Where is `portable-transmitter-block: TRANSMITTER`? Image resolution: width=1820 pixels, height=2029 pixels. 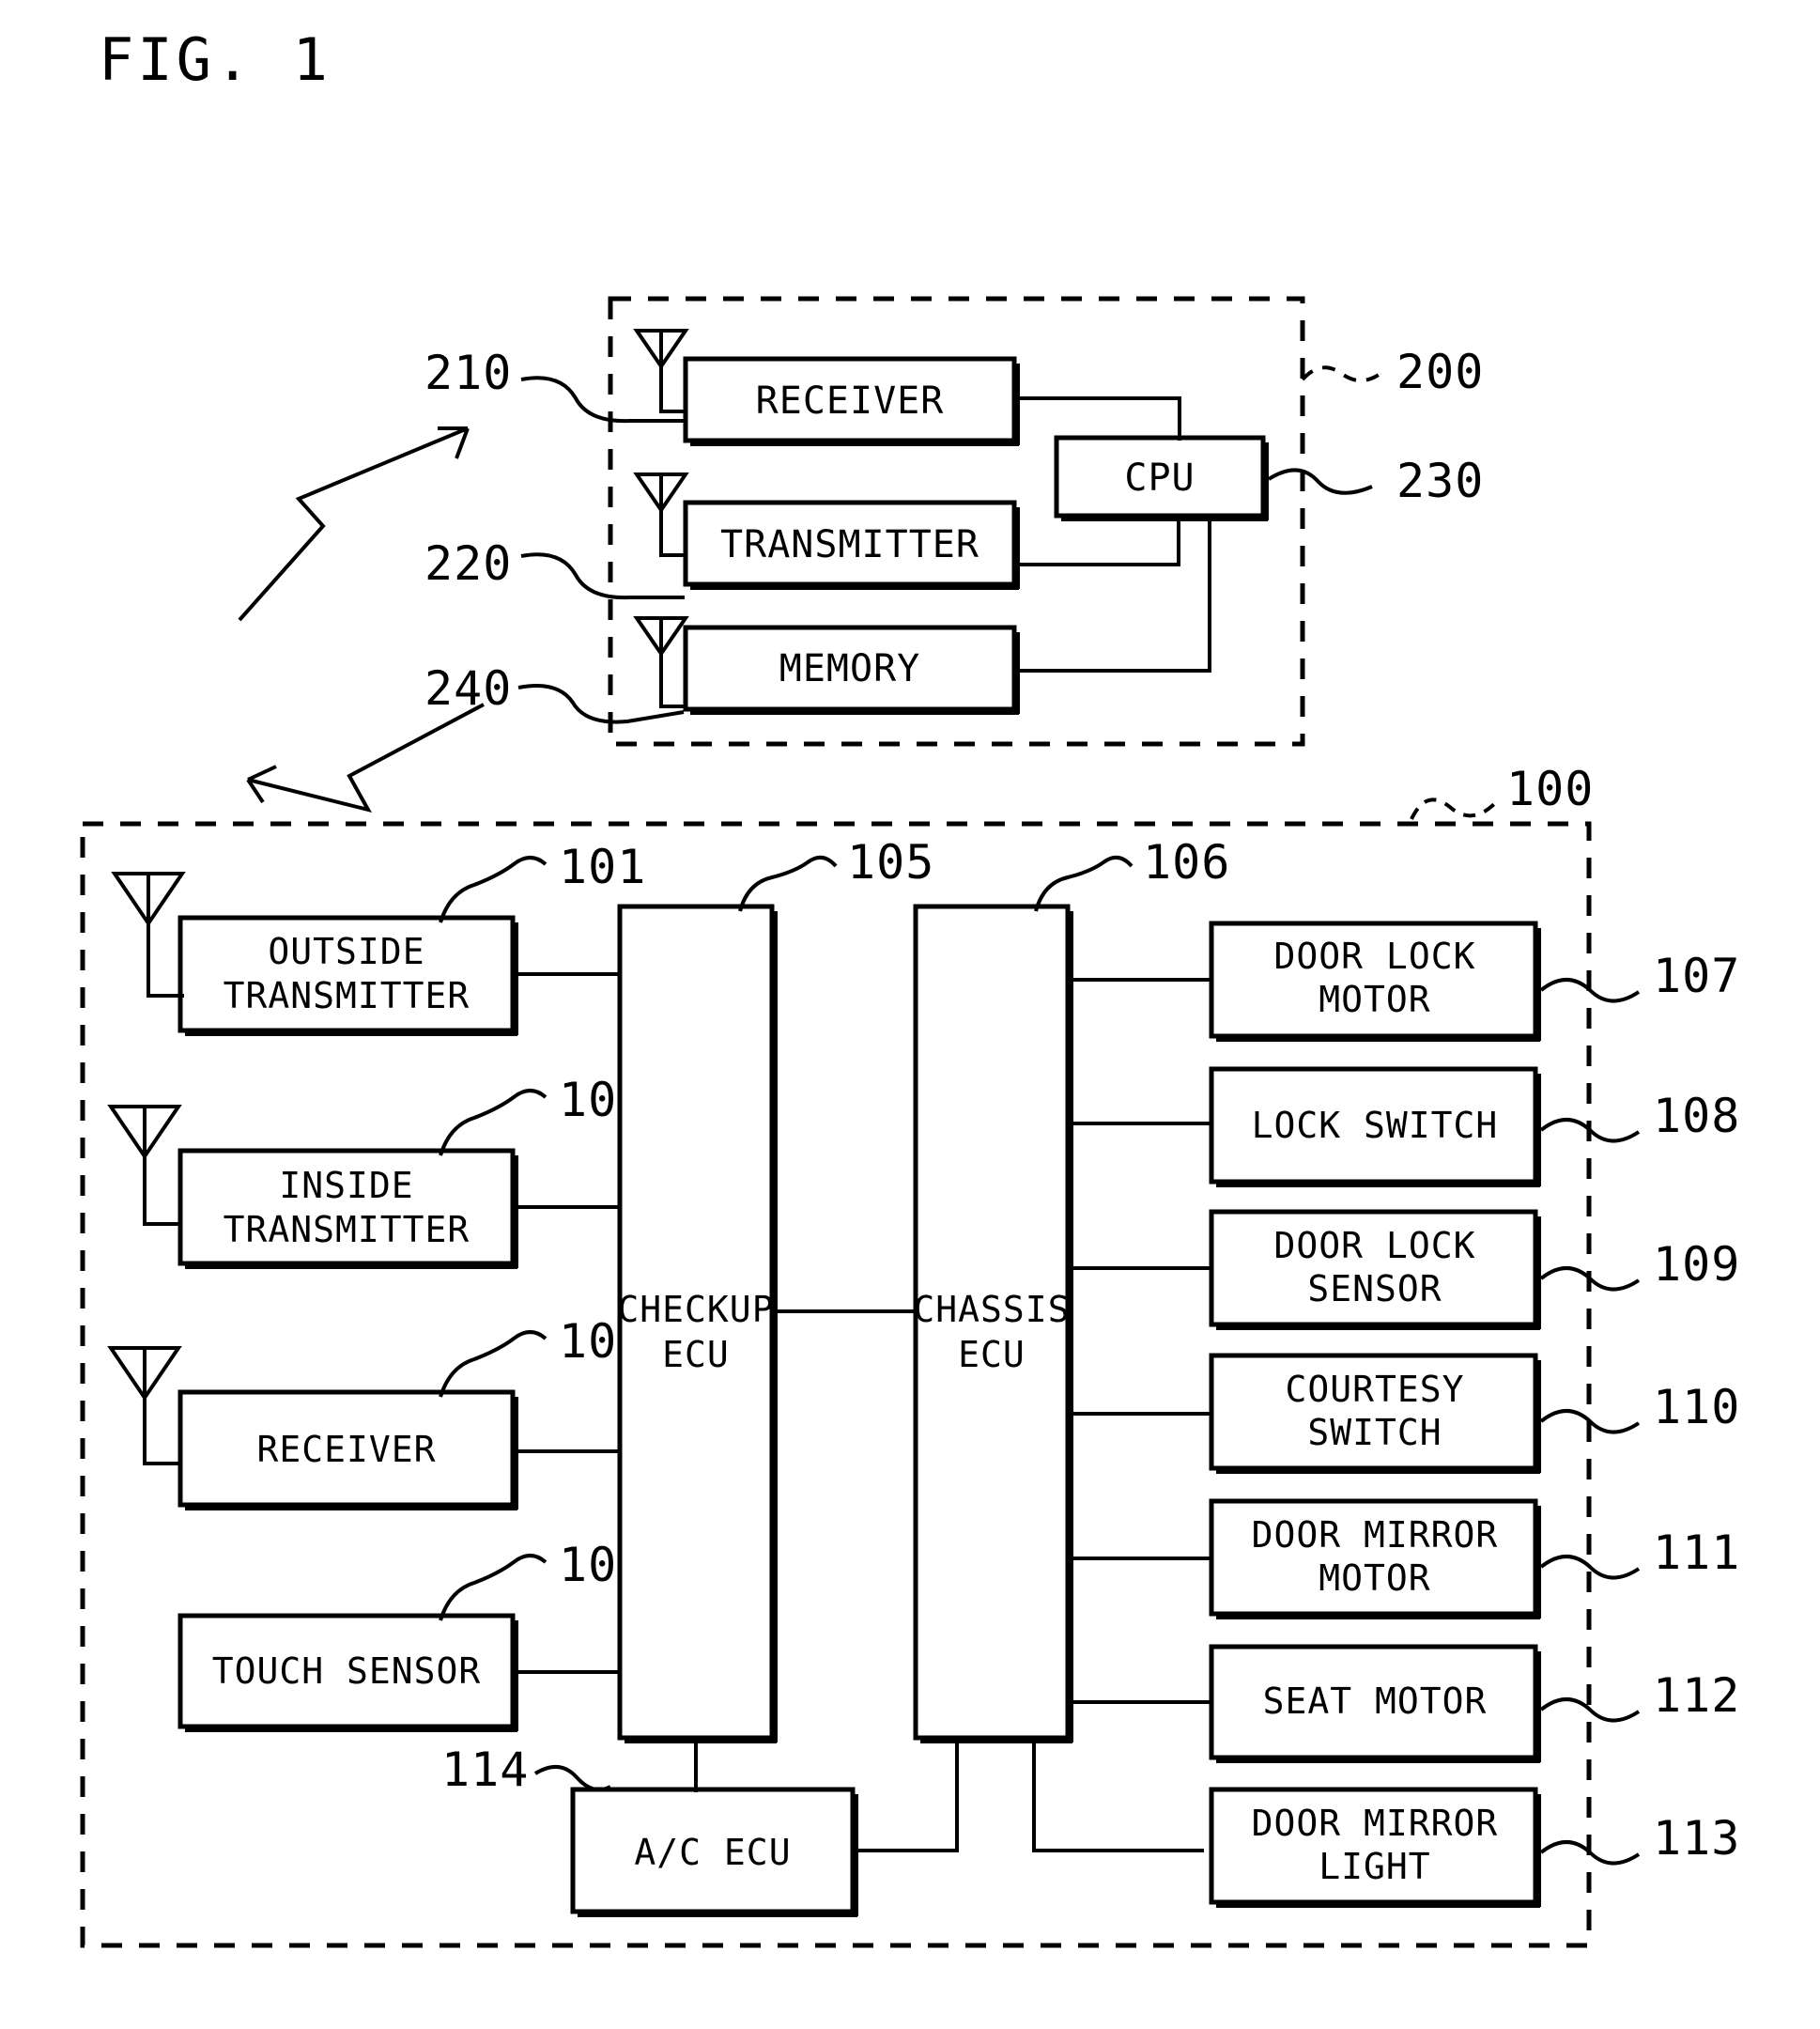
portable-transmitter-block: TRANSMITTER is located at coordinates (851, 545).